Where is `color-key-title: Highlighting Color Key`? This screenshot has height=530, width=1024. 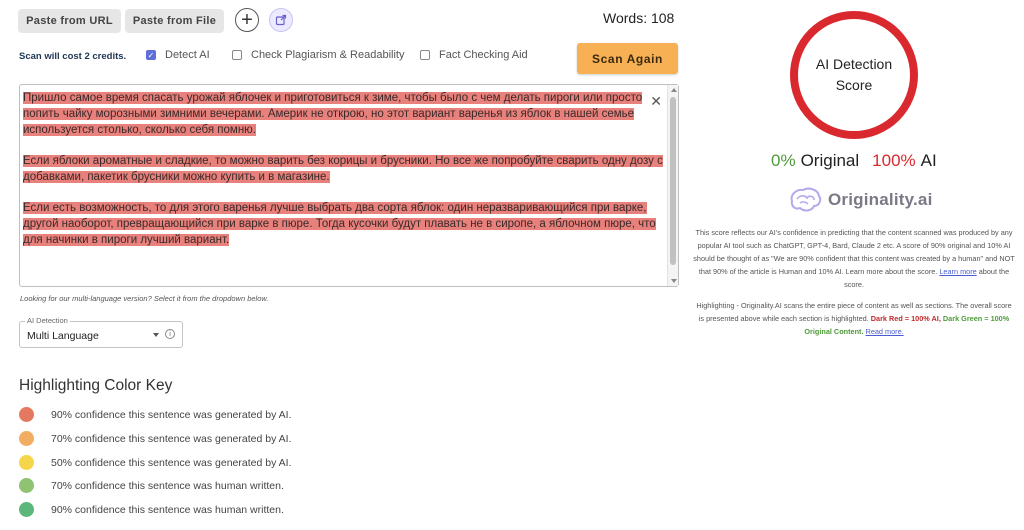
color-key-title: Highlighting Color Key is located at coordinates (96, 385).